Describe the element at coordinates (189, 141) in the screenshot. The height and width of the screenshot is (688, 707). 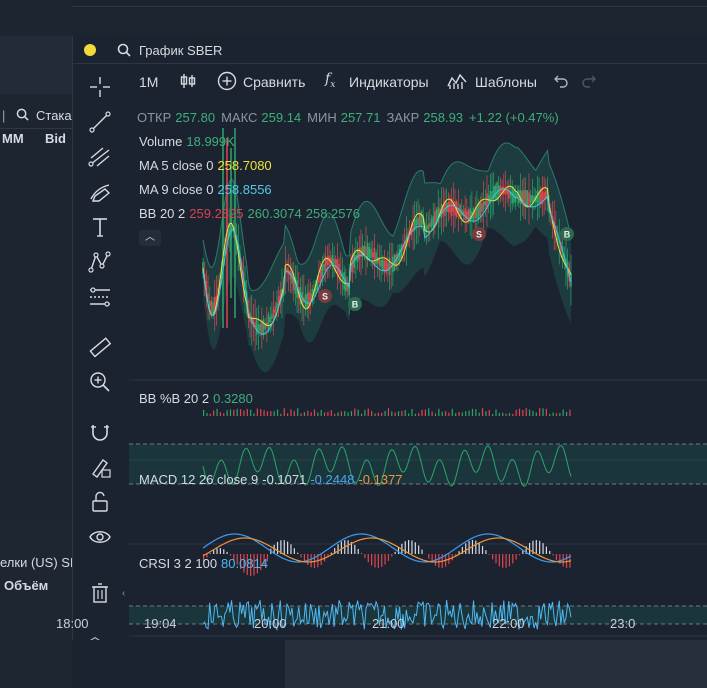
I see `volume-legend: Volume 18.999K` at that location.